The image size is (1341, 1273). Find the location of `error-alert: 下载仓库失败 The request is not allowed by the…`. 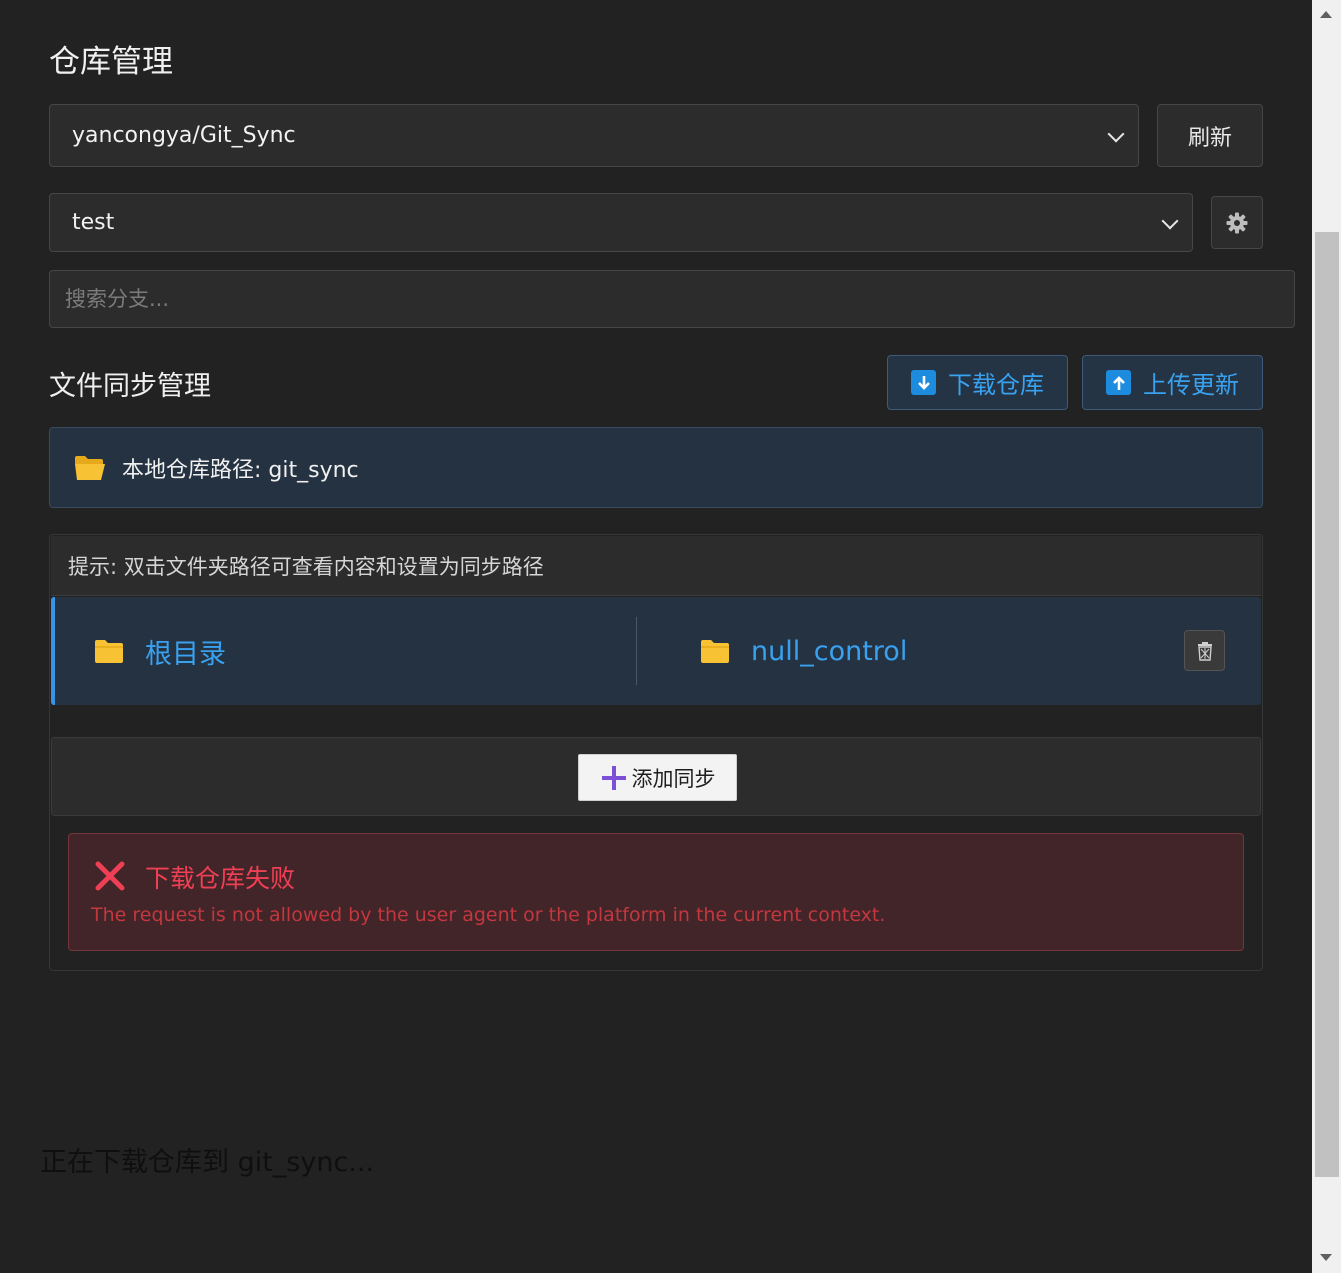

error-alert: 下载仓库失败 The request is not allowed by the… is located at coordinates (656, 892).